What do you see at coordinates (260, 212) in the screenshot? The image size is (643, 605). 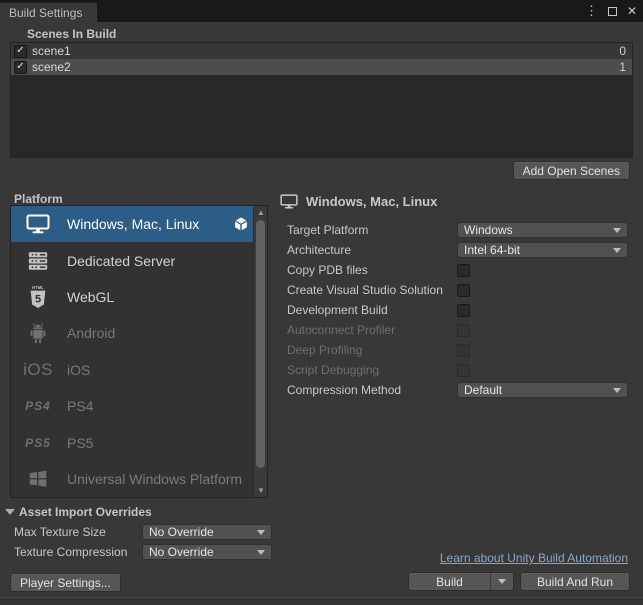 I see `scroll-up-icon: ▲` at bounding box center [260, 212].